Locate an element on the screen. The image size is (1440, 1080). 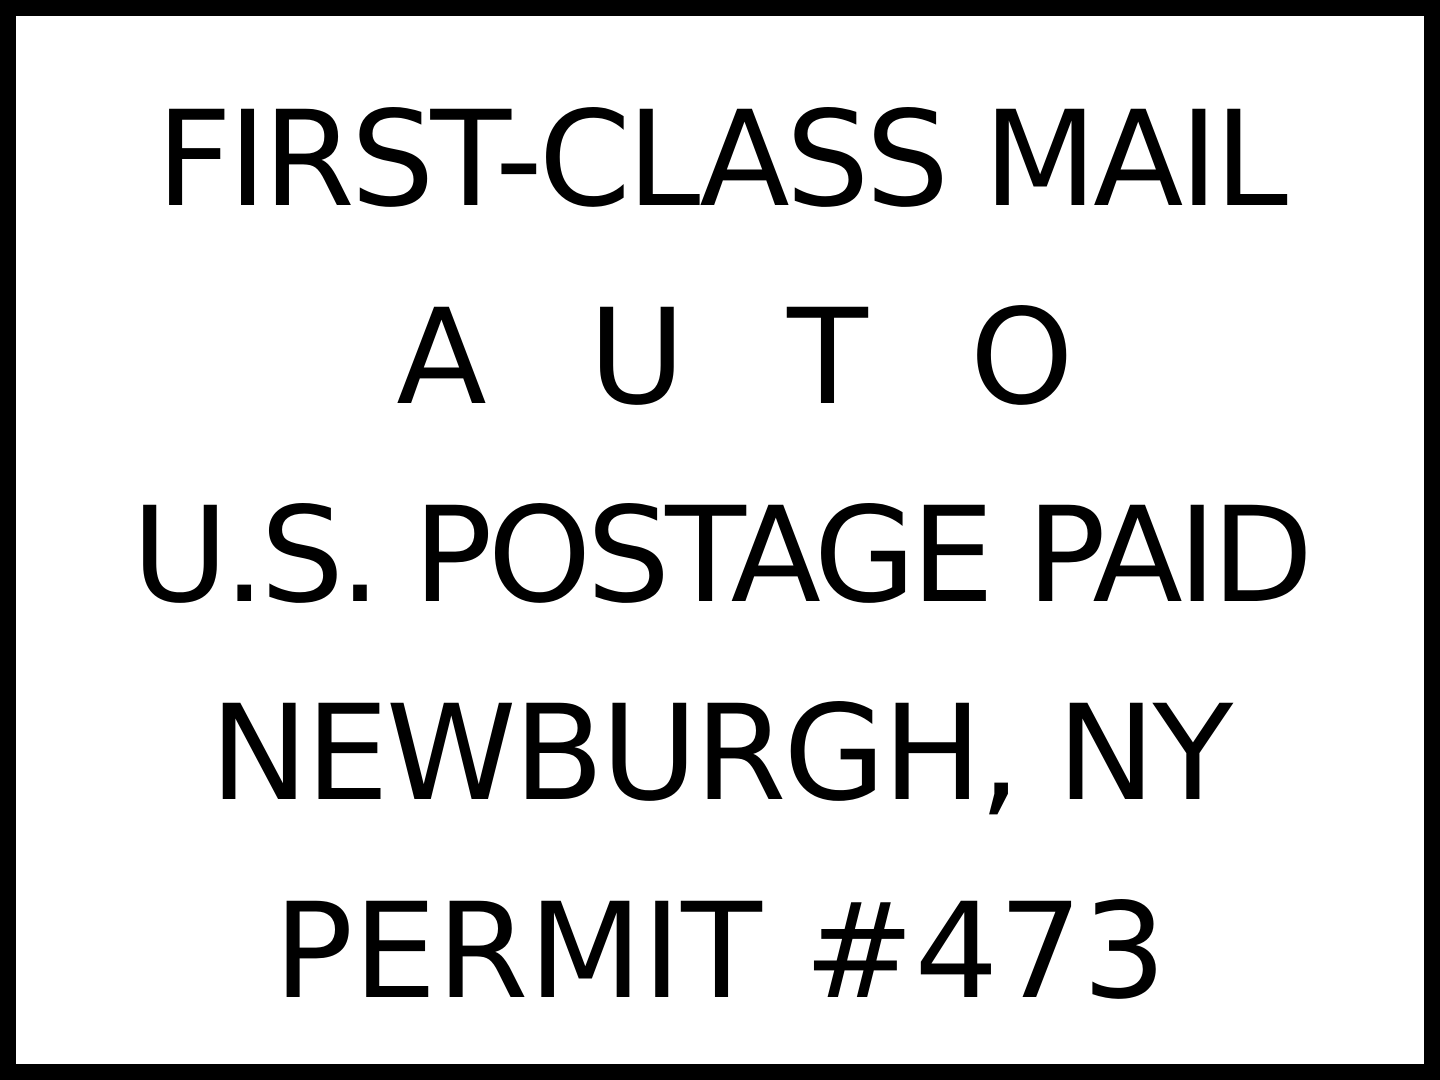
location-text: NEWBURGH, NY is located at coordinates (721, 754).